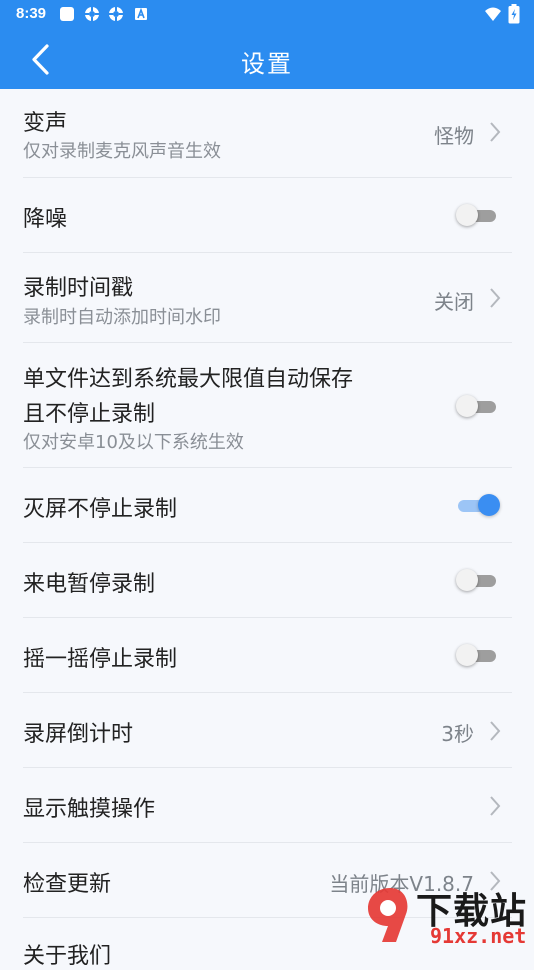 This screenshot has width=534, height=970. What do you see at coordinates (267, 15) in the screenshot?
I see `status-bar: 8:39` at bounding box center [267, 15].